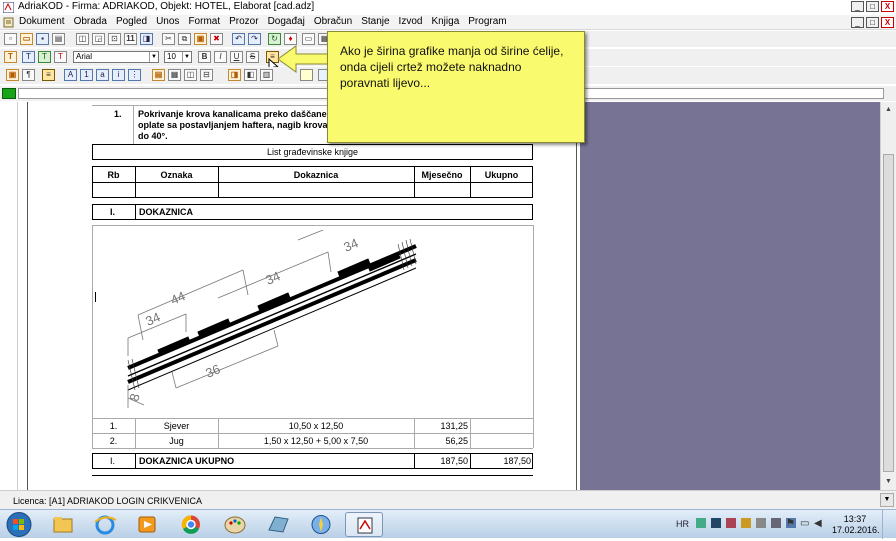 The image size is (896, 541). Describe the element at coordinates (887, 6) in the screenshot. I see `close-button: X` at that location.